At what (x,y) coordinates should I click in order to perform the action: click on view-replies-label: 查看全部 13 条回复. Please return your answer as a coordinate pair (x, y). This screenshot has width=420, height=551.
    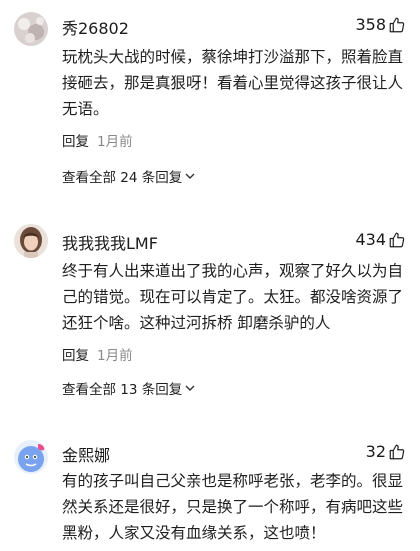
    Looking at the image, I should click on (122, 390).